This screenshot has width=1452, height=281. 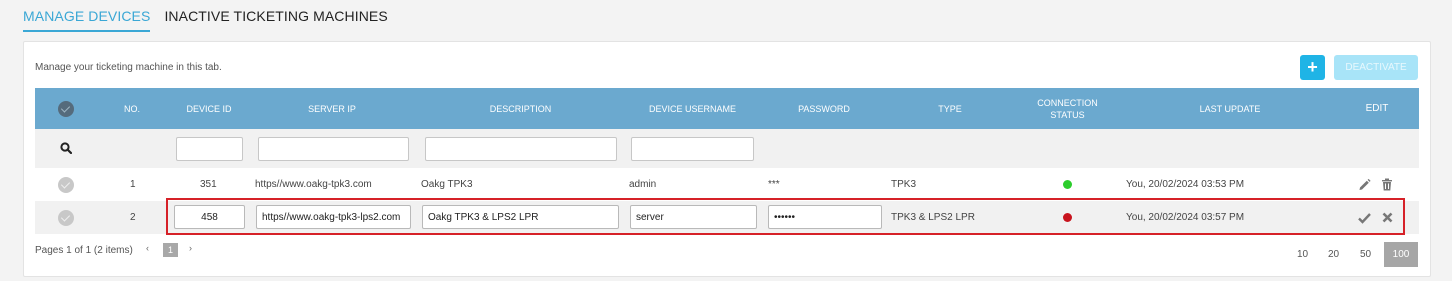 I want to click on device-username-input: server, so click(x=693, y=217).